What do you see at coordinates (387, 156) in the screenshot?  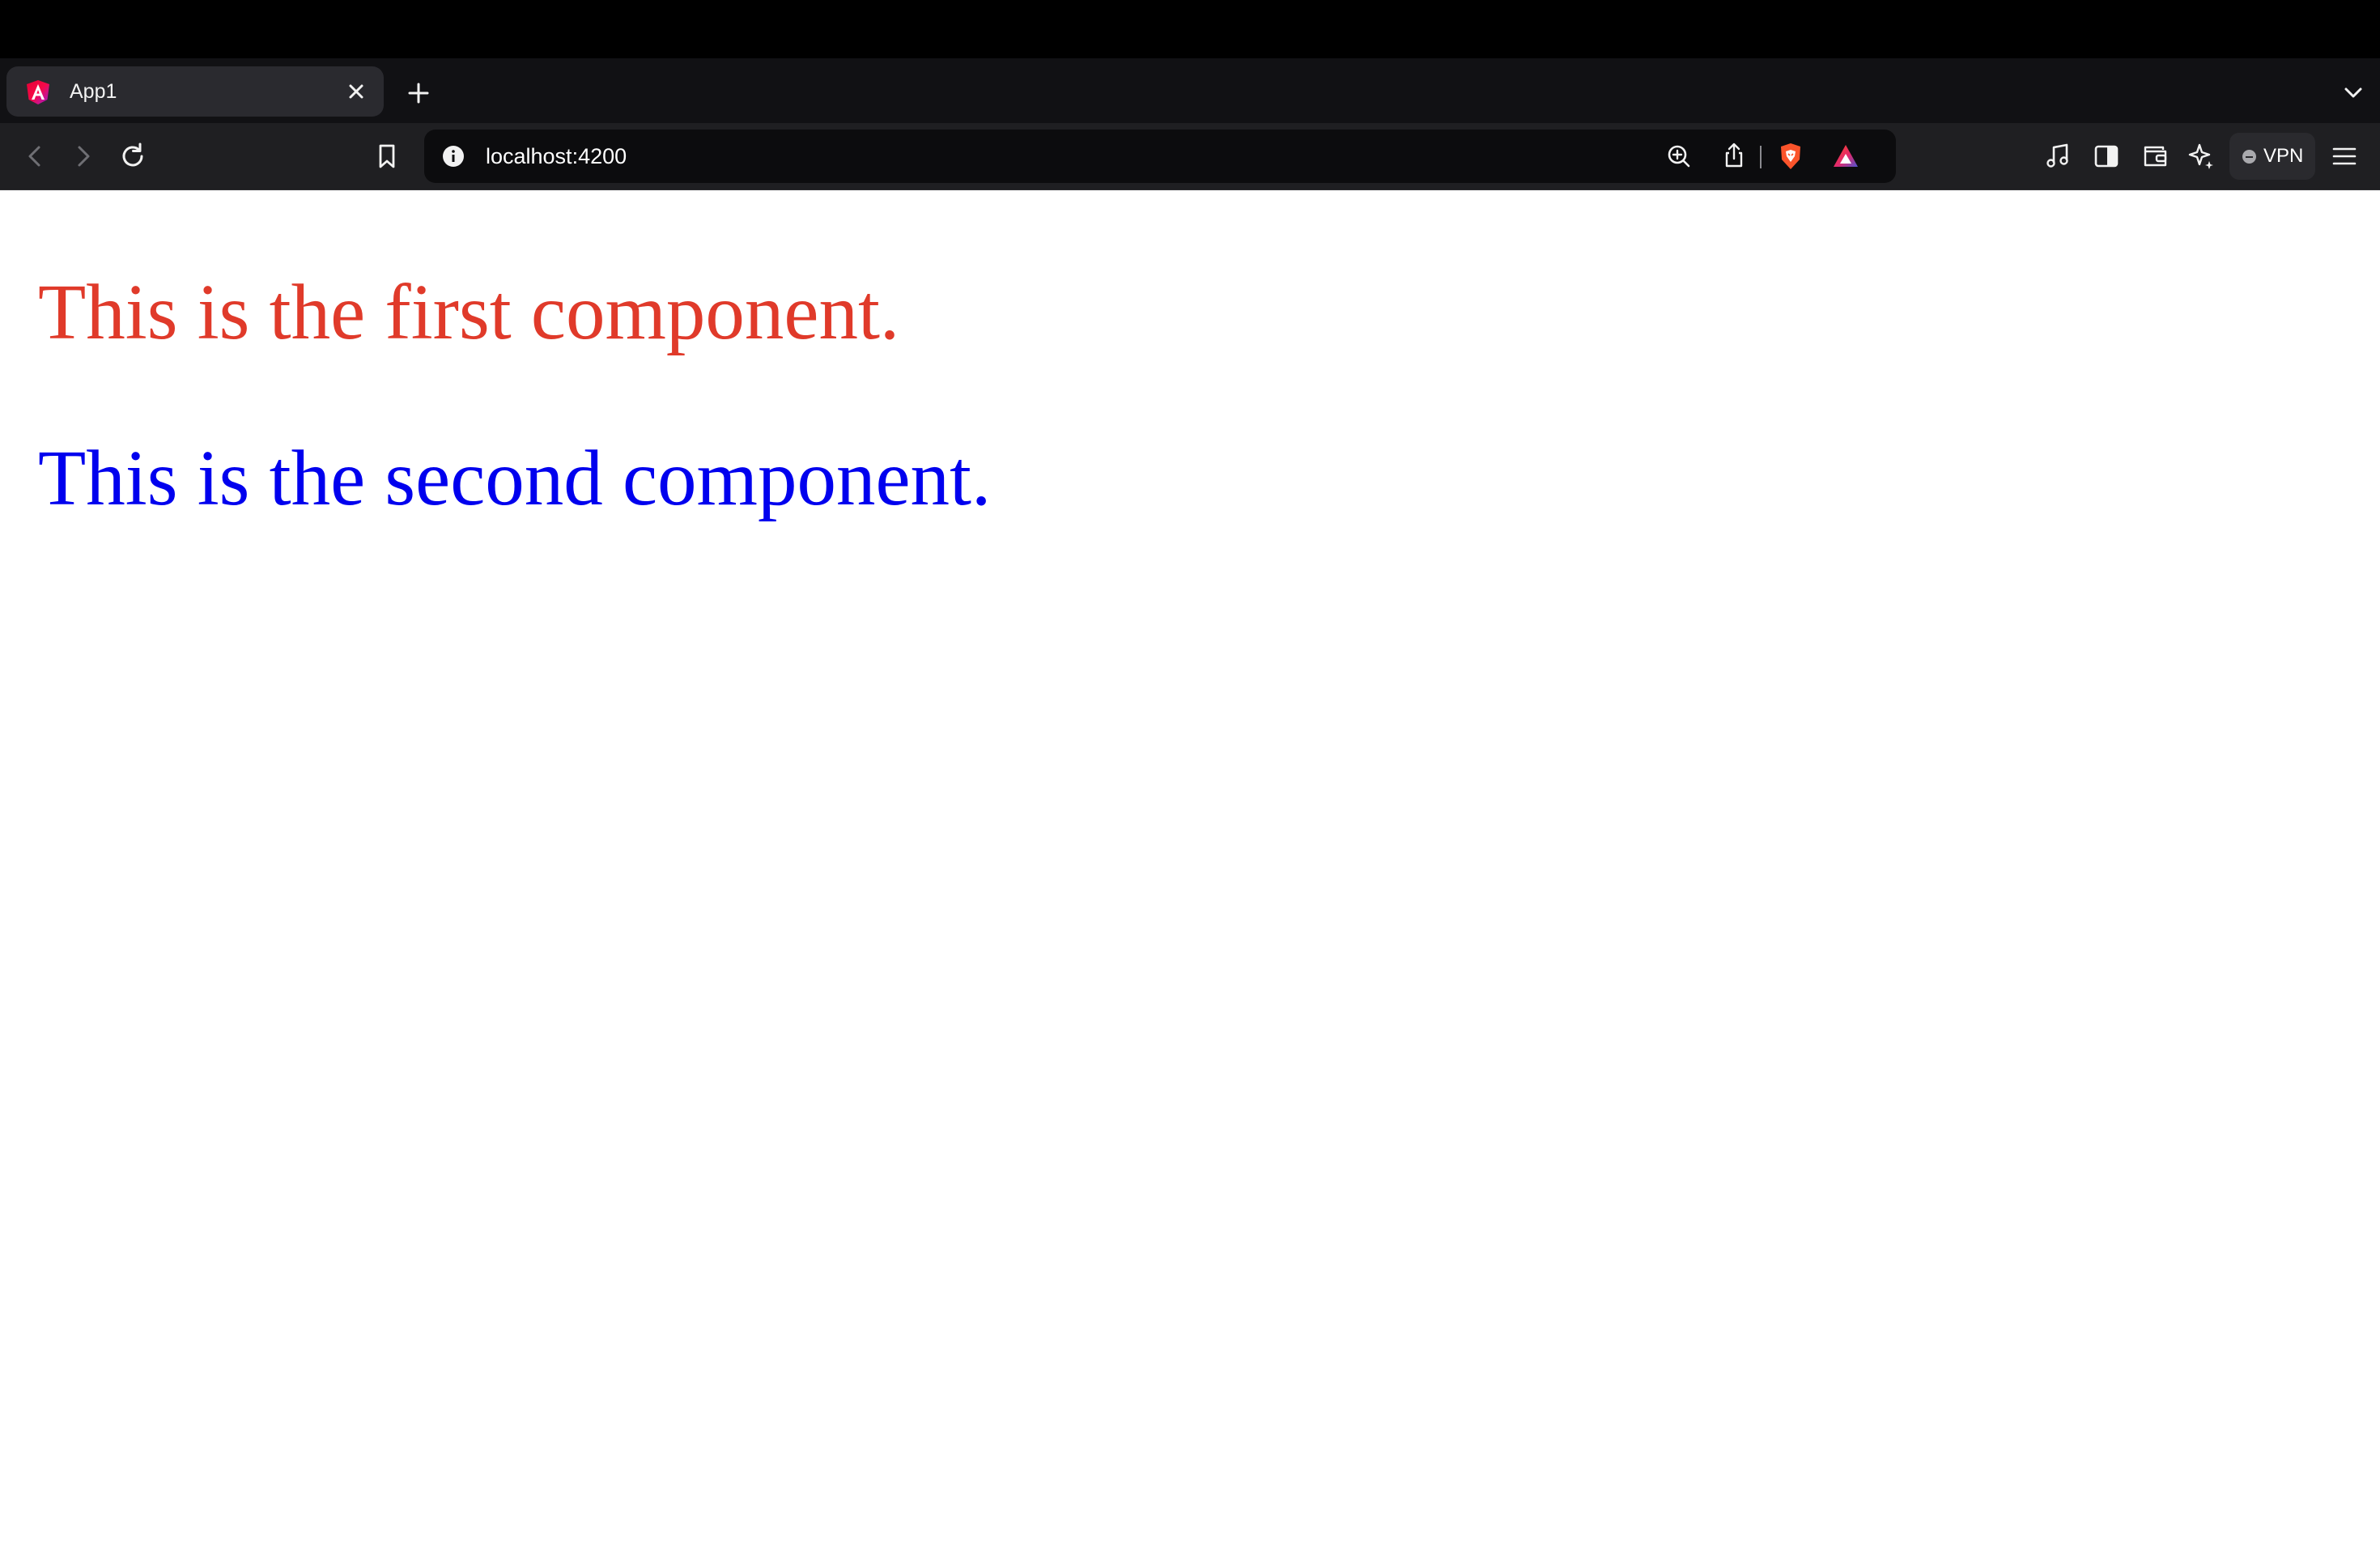 I see `bookmark-icon` at bounding box center [387, 156].